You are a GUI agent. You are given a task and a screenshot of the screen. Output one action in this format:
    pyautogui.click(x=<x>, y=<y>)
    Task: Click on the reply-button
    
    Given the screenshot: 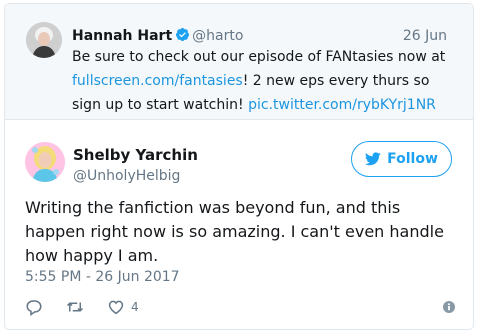 What is the action you would take?
    pyautogui.click(x=34, y=307)
    